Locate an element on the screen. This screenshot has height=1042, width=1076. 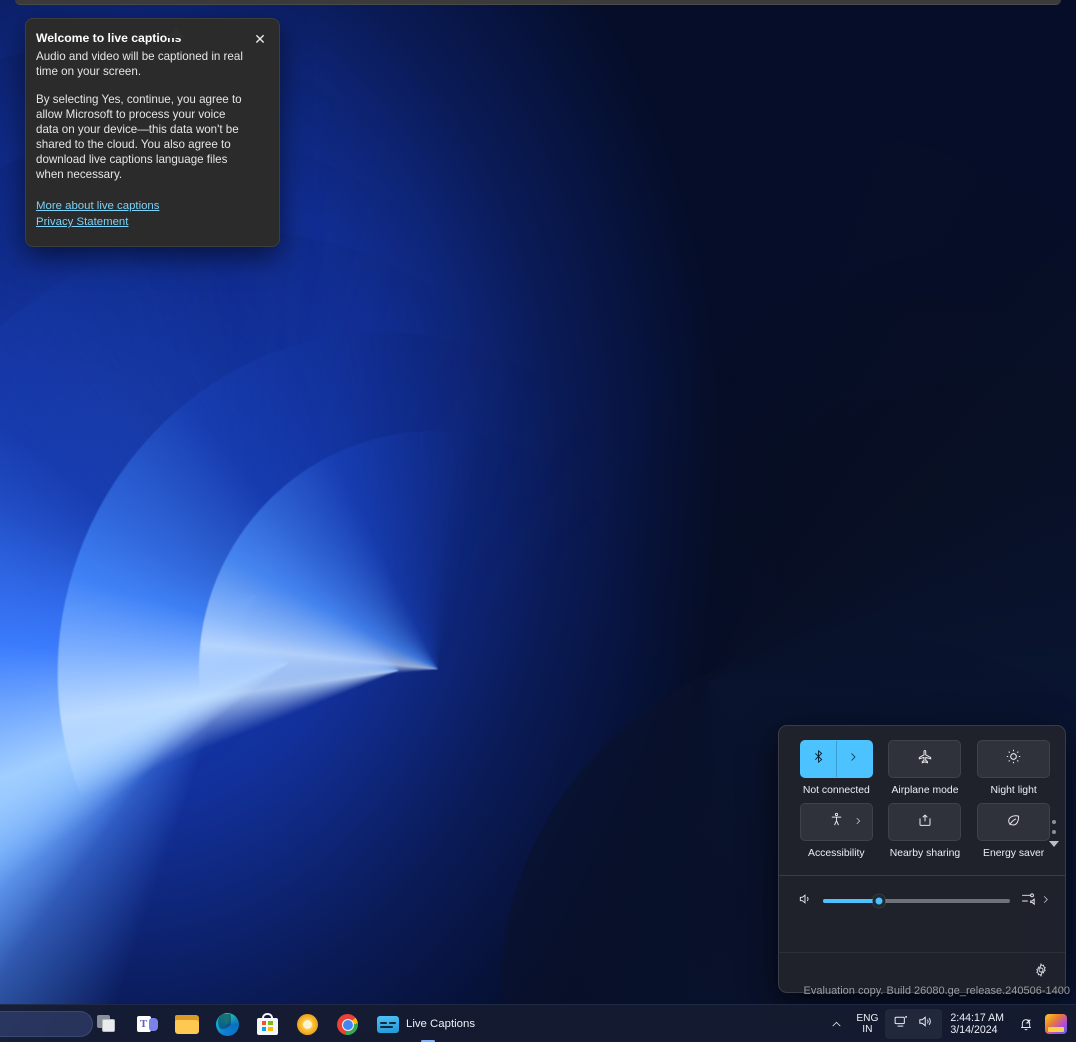
tray-time: 2:44:17 AM is located at coordinates (977, 1017).